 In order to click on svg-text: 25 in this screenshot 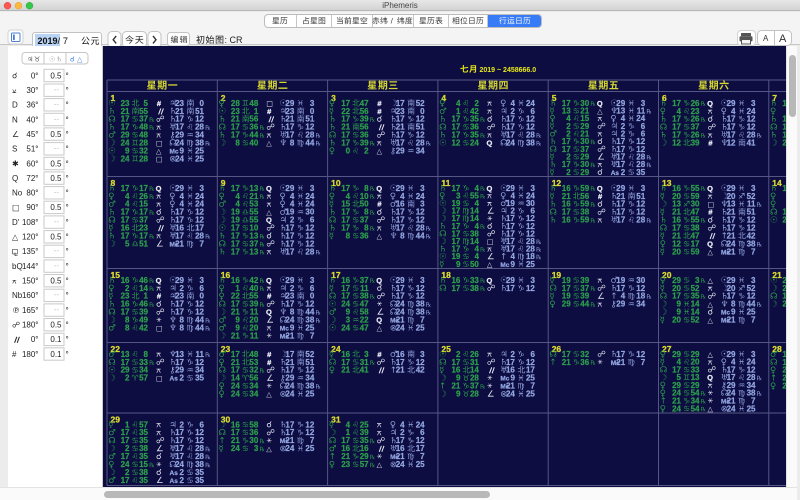, I will do `click(751, 408)`.